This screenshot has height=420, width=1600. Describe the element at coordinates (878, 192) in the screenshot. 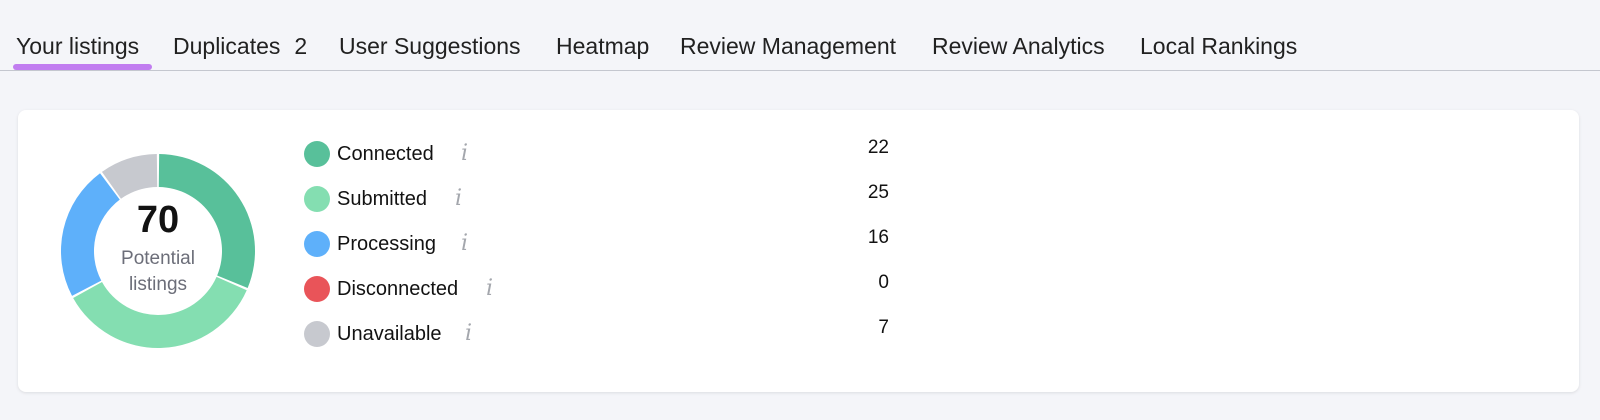

I see `legend-value: 25` at that location.